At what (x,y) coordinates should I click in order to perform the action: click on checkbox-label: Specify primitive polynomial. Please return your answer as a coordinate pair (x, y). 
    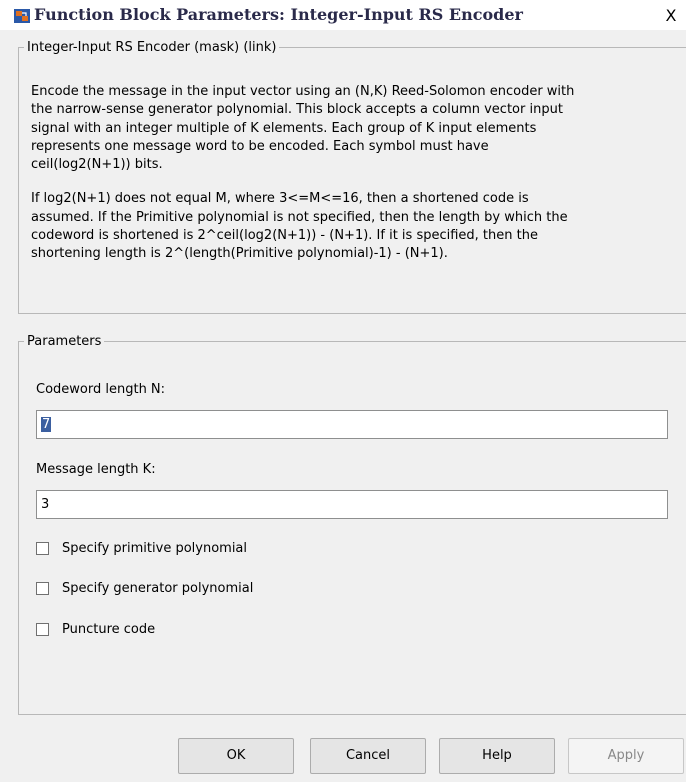
    Looking at the image, I should click on (155, 548).